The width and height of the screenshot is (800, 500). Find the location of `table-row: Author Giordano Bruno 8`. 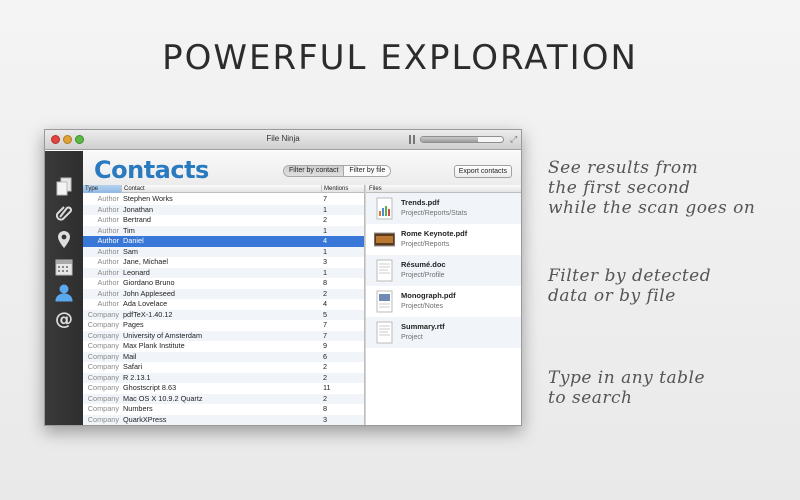

table-row: Author Giordano Bruno 8 is located at coordinates (223, 283).